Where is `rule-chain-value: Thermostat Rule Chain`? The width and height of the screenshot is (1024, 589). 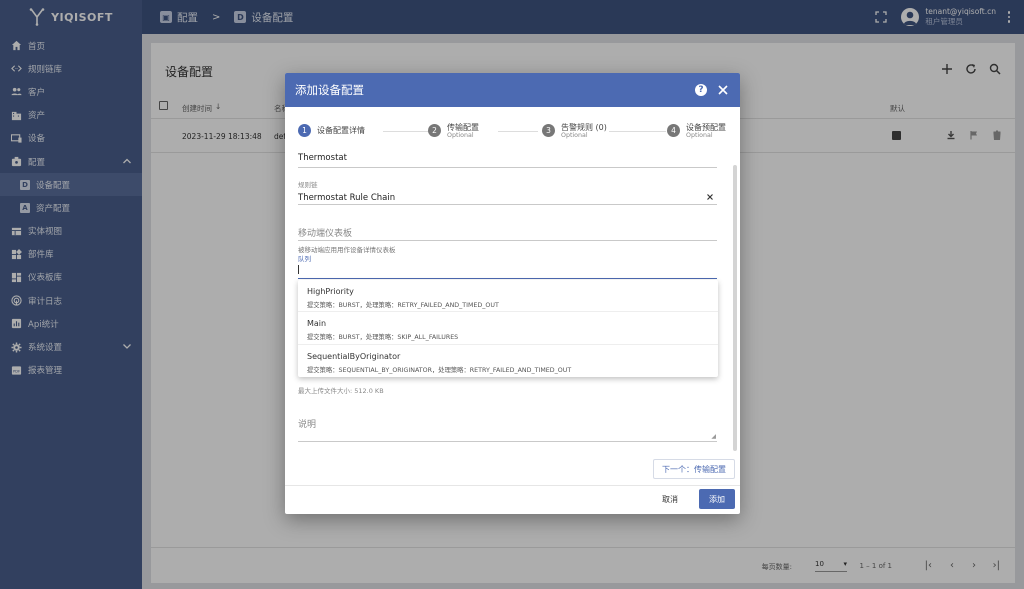 rule-chain-value: Thermostat Rule Chain is located at coordinates (347, 198).